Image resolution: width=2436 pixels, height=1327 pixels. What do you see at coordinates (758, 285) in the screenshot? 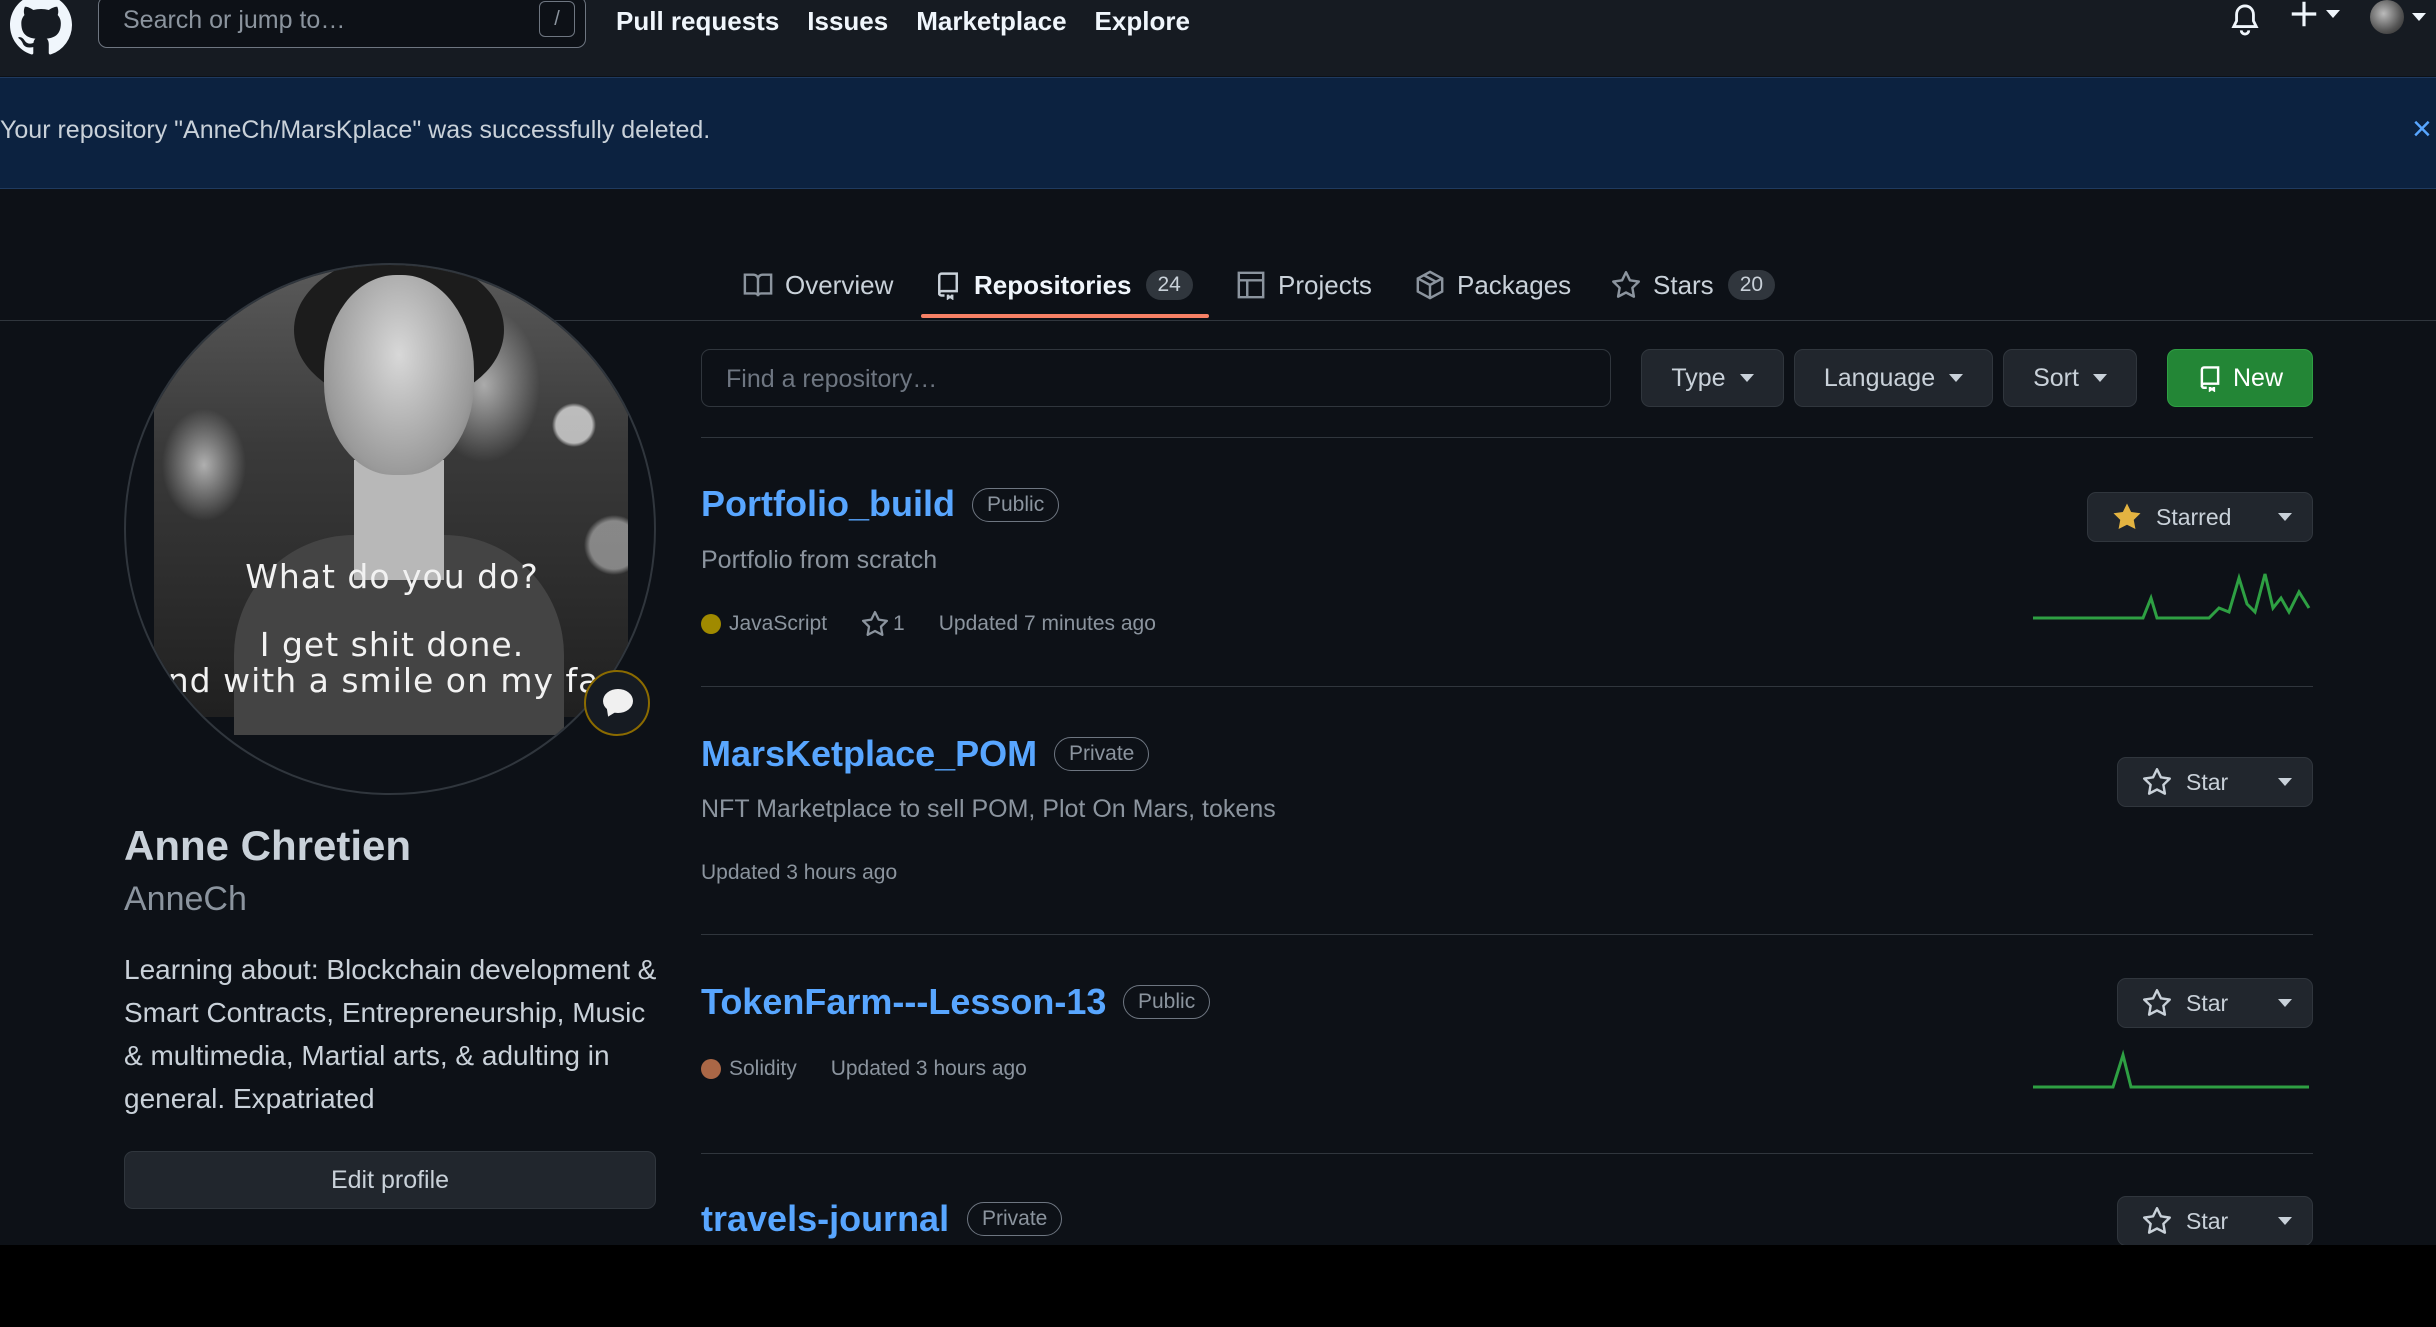
I see `book-icon` at bounding box center [758, 285].